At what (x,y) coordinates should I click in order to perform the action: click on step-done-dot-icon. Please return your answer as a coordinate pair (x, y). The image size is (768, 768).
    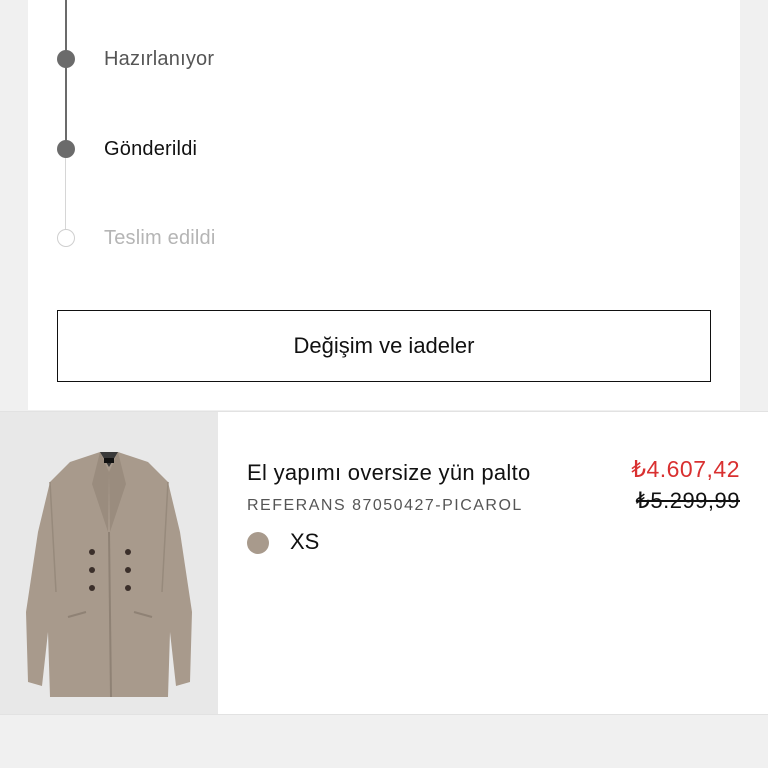
    Looking at the image, I should click on (66, 59).